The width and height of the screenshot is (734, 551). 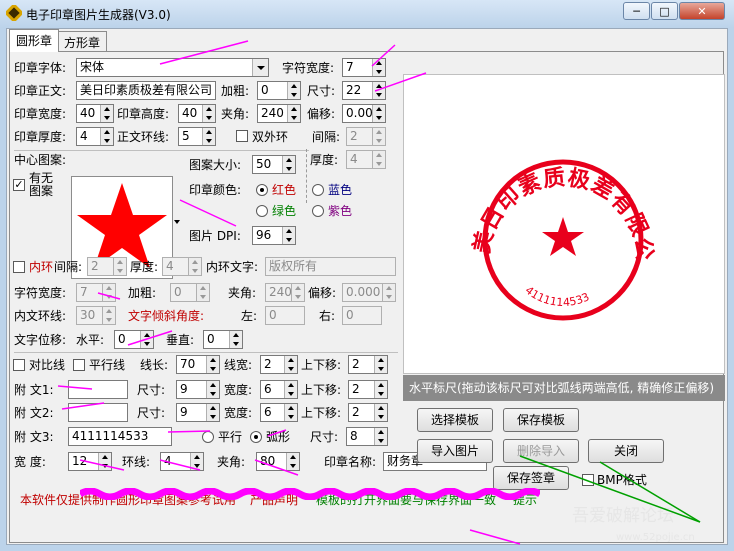 What do you see at coordinates (279, 412) in the screenshot?
I see `extra2-width-spinner: 6` at bounding box center [279, 412].